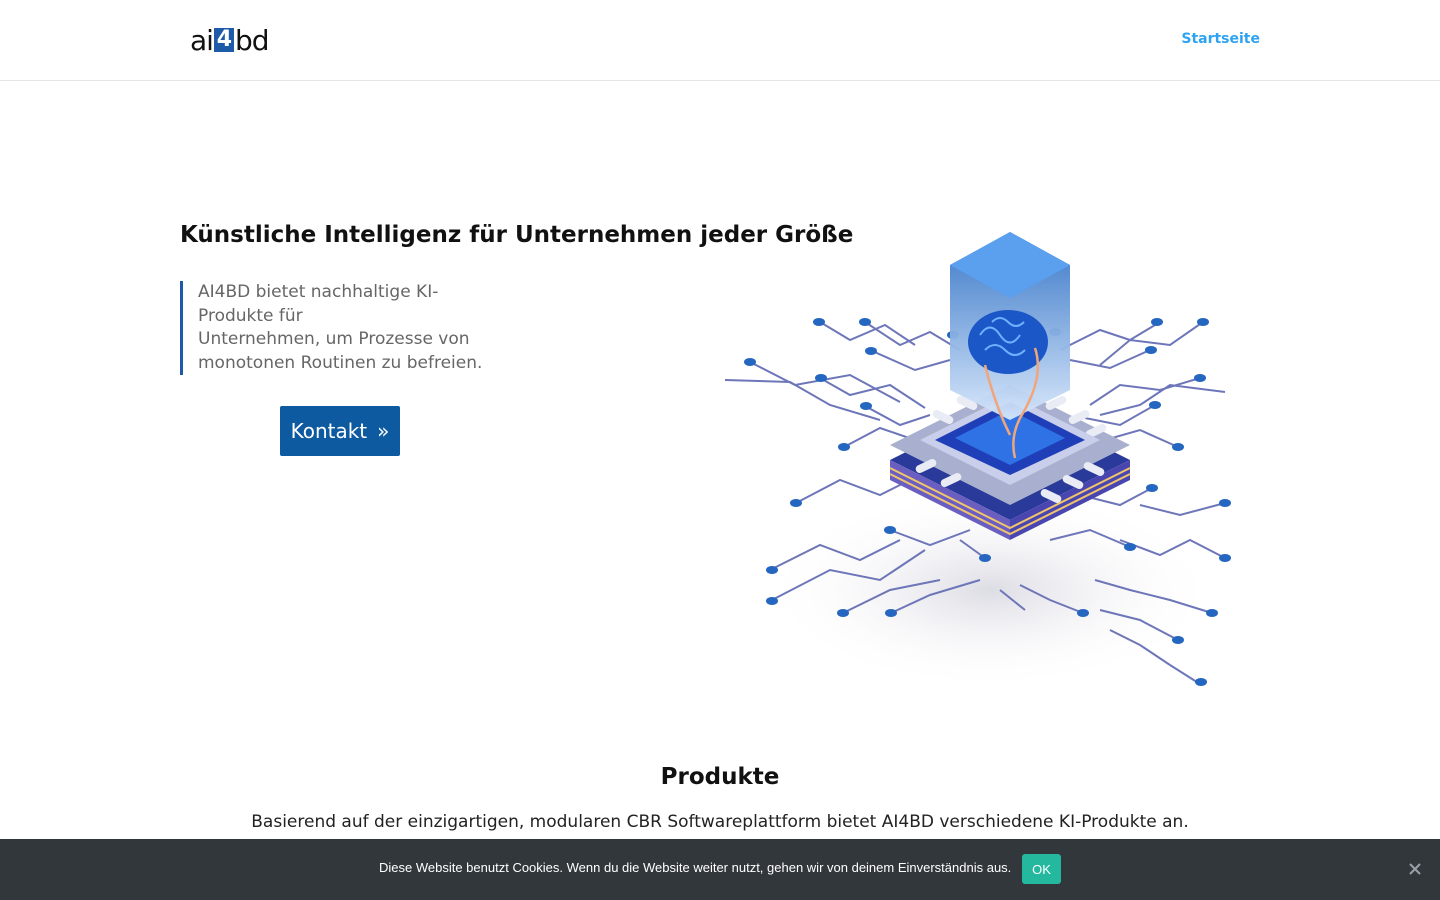 This screenshot has width=1440, height=900. I want to click on hero-quote-line: Produkte für, so click(250, 315).